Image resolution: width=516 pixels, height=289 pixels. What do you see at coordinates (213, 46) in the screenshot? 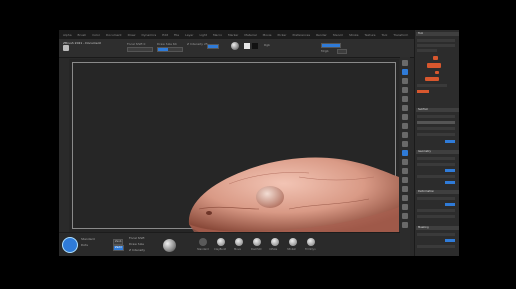
I see `z-intensity-slider` at bounding box center [213, 46].